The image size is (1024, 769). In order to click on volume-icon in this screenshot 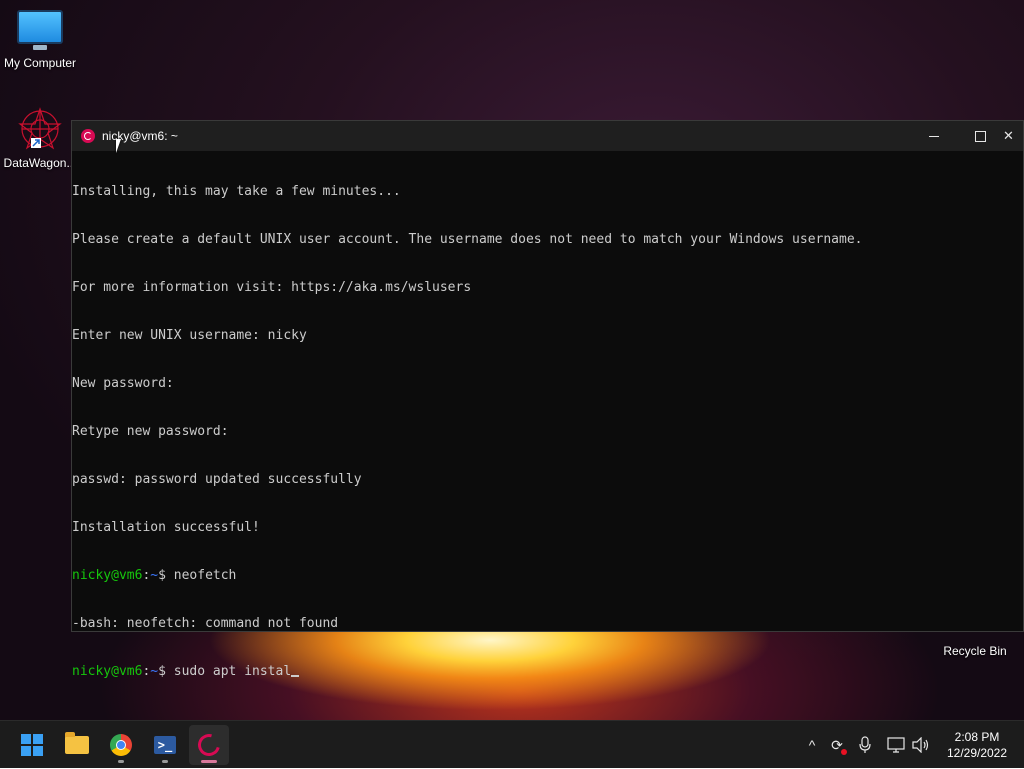, I will do `click(920, 745)`.